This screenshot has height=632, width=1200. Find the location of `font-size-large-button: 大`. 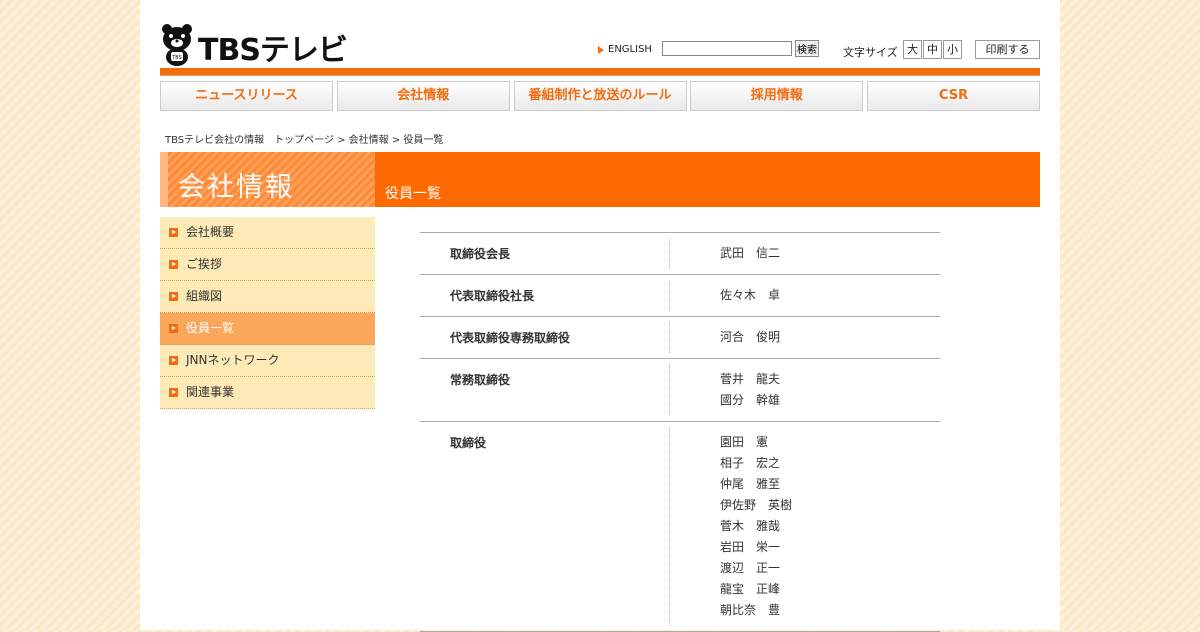

font-size-large-button: 大 is located at coordinates (912, 49).